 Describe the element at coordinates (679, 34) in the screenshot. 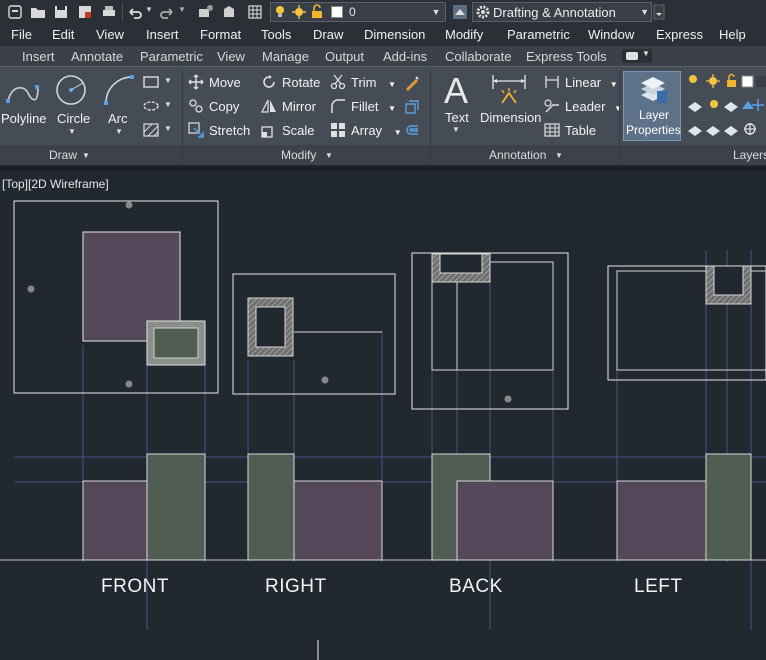

I see `menu-express: Express` at that location.